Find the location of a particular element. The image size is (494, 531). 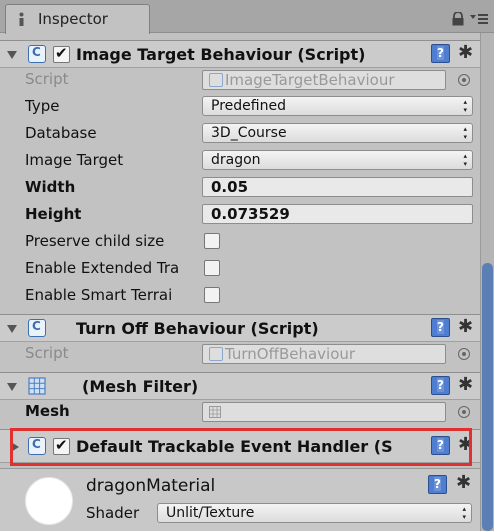

image-target-behaviour-header: Image Target Behaviour (Script) ✱ is located at coordinates (240, 54).